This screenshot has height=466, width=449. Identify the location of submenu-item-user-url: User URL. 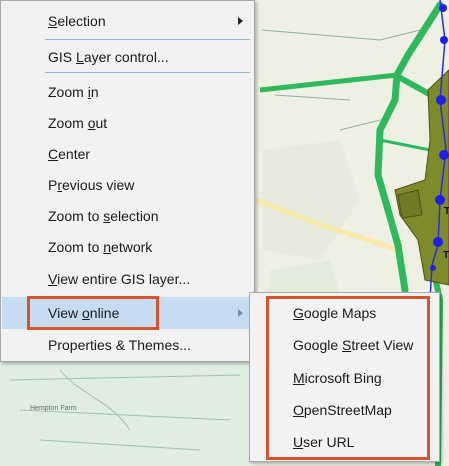
(344, 442).